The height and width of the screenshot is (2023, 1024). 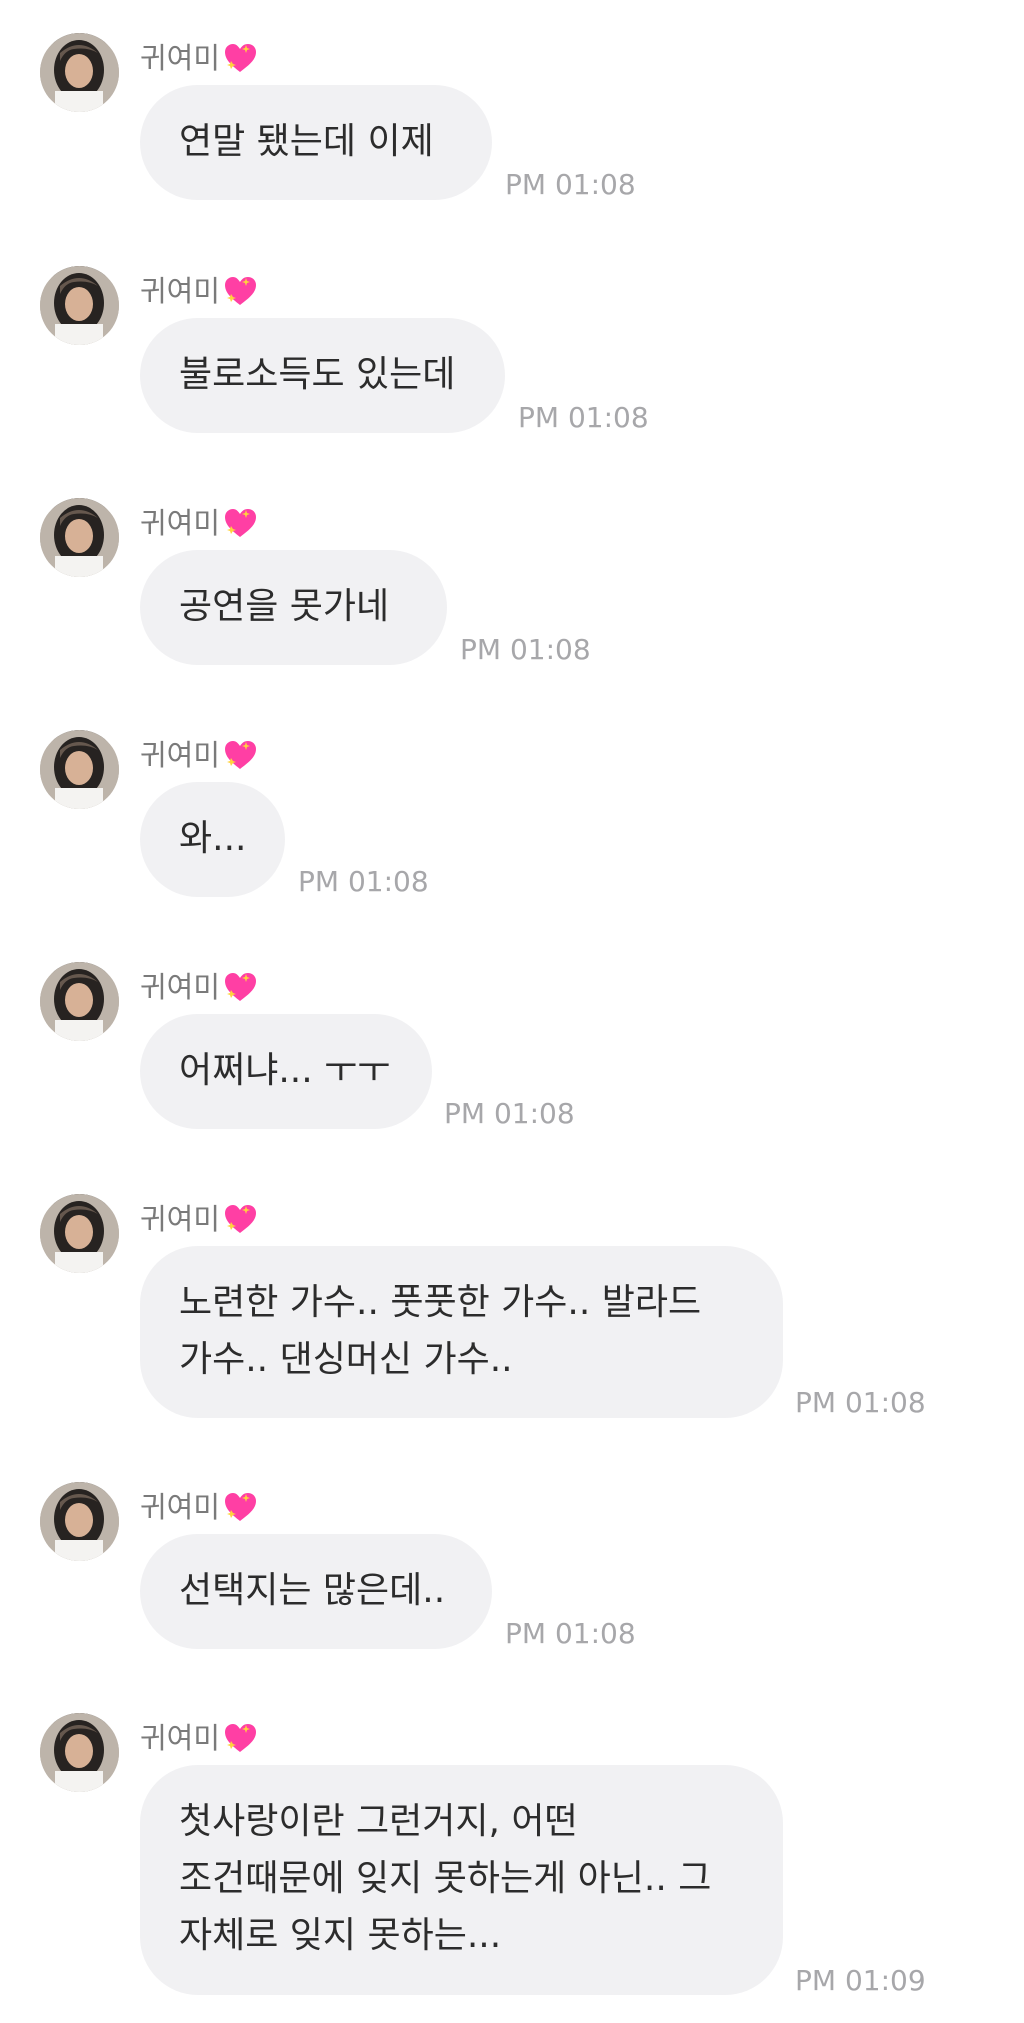 What do you see at coordinates (286, 1071) in the screenshot?
I see `message-bubble: 어쩌냐... ㅜㅜ` at bounding box center [286, 1071].